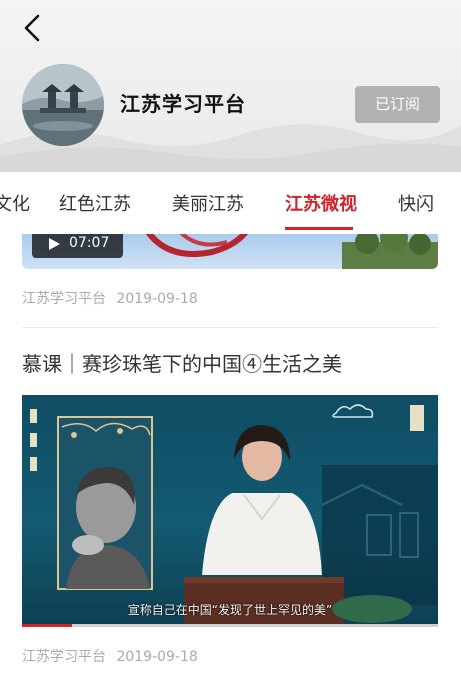  I want to click on active-tab-indicator, so click(319, 228).